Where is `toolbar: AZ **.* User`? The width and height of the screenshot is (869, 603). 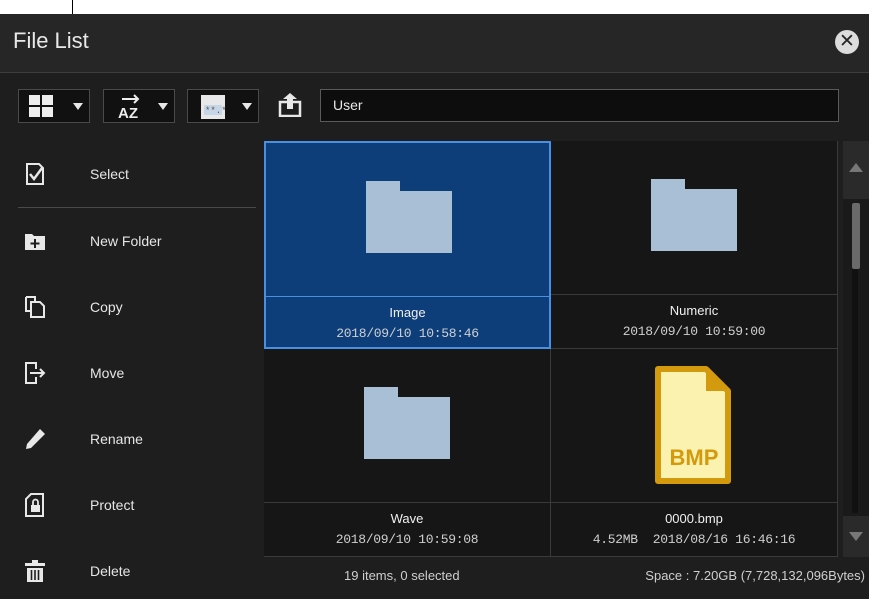
toolbar: AZ **.* User is located at coordinates (434, 105).